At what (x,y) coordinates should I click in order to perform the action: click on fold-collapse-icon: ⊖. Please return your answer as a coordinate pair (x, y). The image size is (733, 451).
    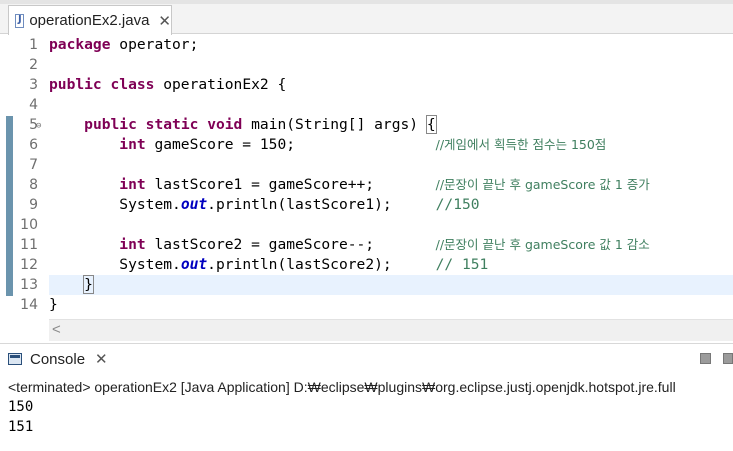
    Looking at the image, I should click on (38, 126).